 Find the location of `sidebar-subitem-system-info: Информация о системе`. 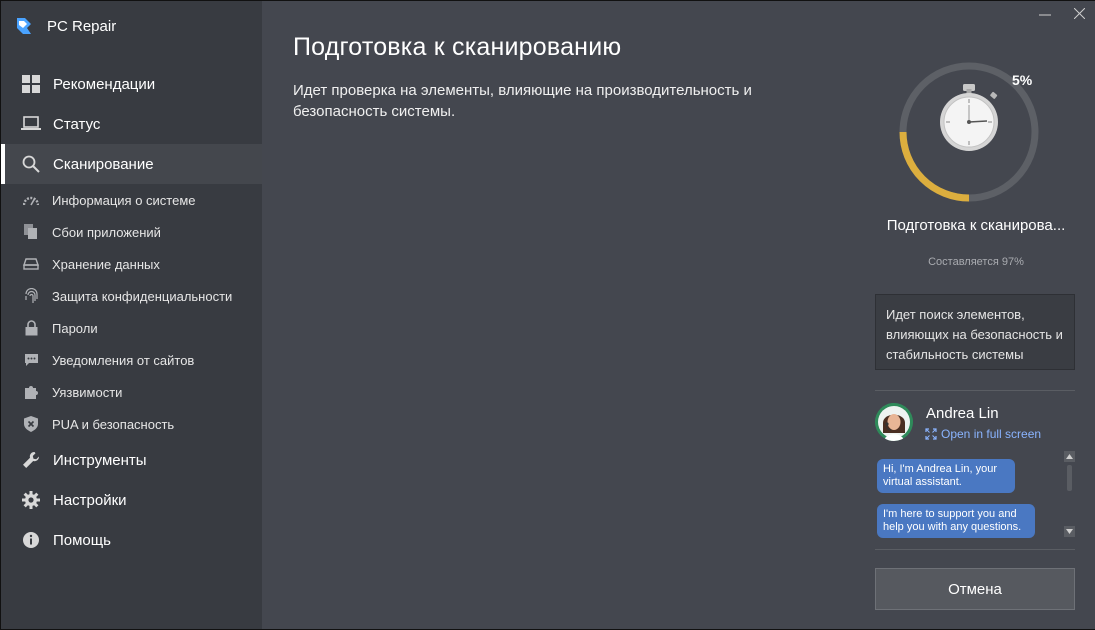

sidebar-subitem-system-info: Информация о системе is located at coordinates (131, 200).